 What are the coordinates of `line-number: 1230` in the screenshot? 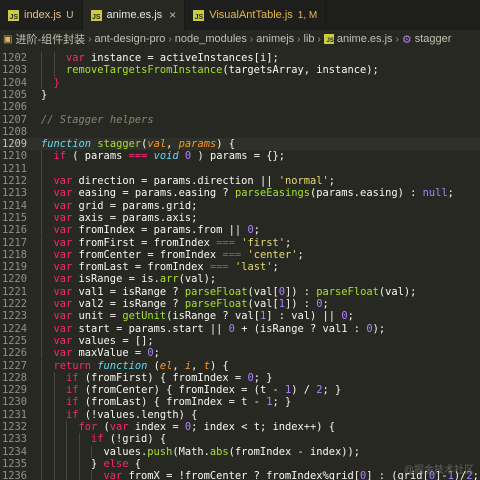 It's located at (14, 402).